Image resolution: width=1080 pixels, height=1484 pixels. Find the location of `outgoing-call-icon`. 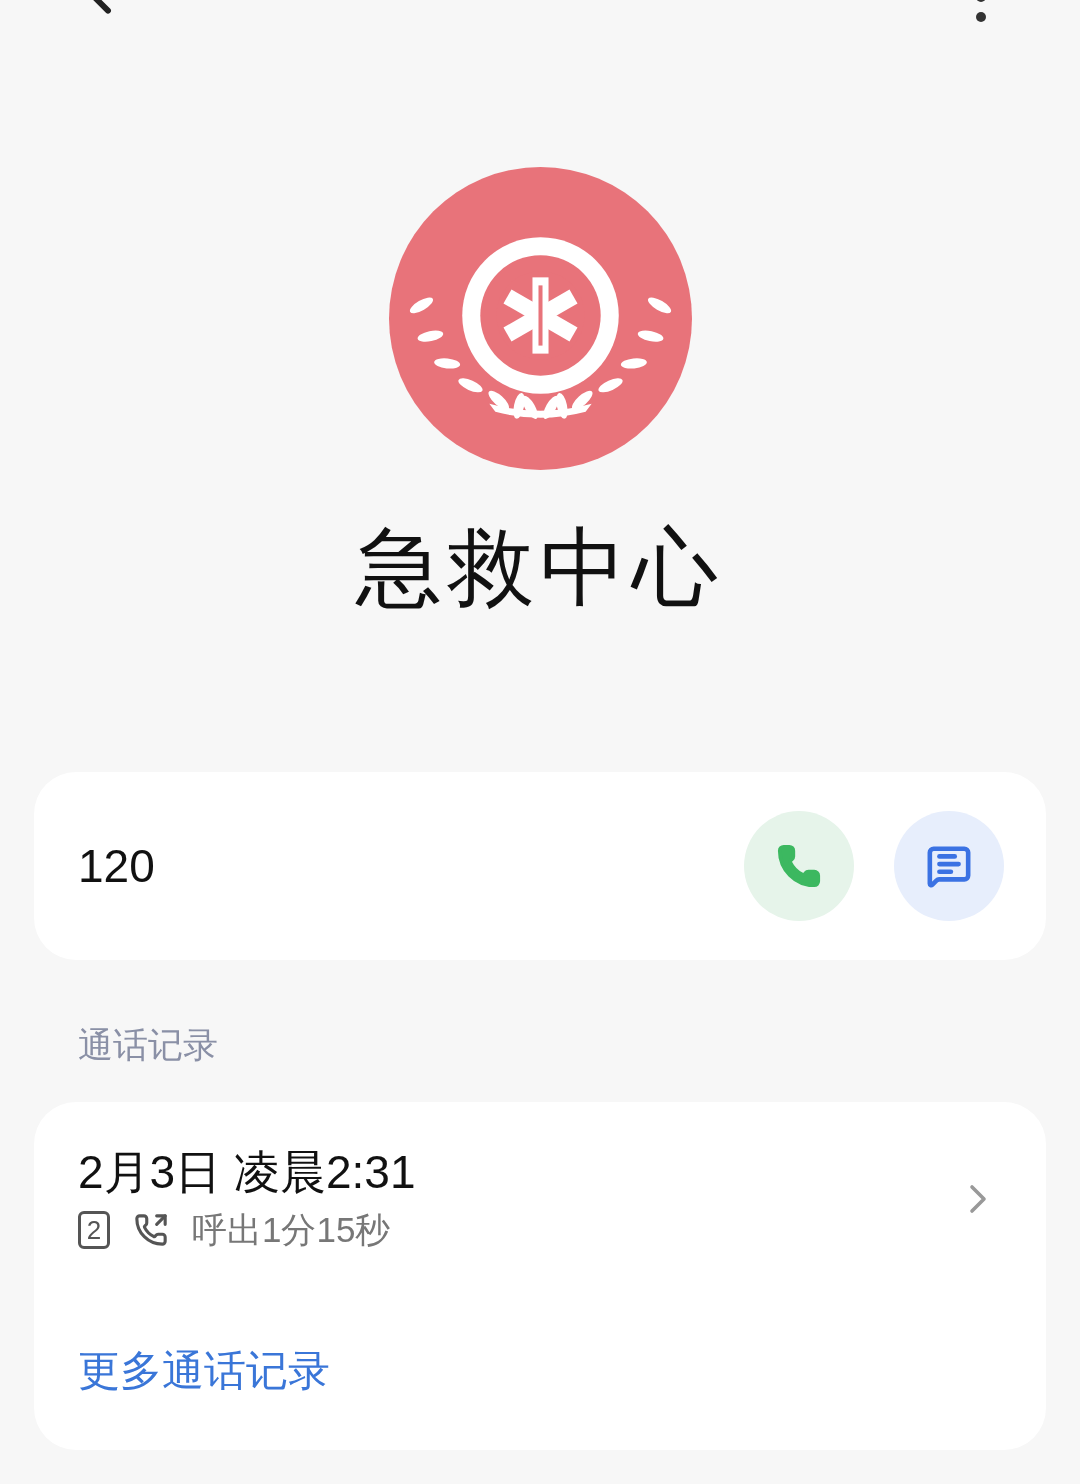

outgoing-call-icon is located at coordinates (151, 1230).